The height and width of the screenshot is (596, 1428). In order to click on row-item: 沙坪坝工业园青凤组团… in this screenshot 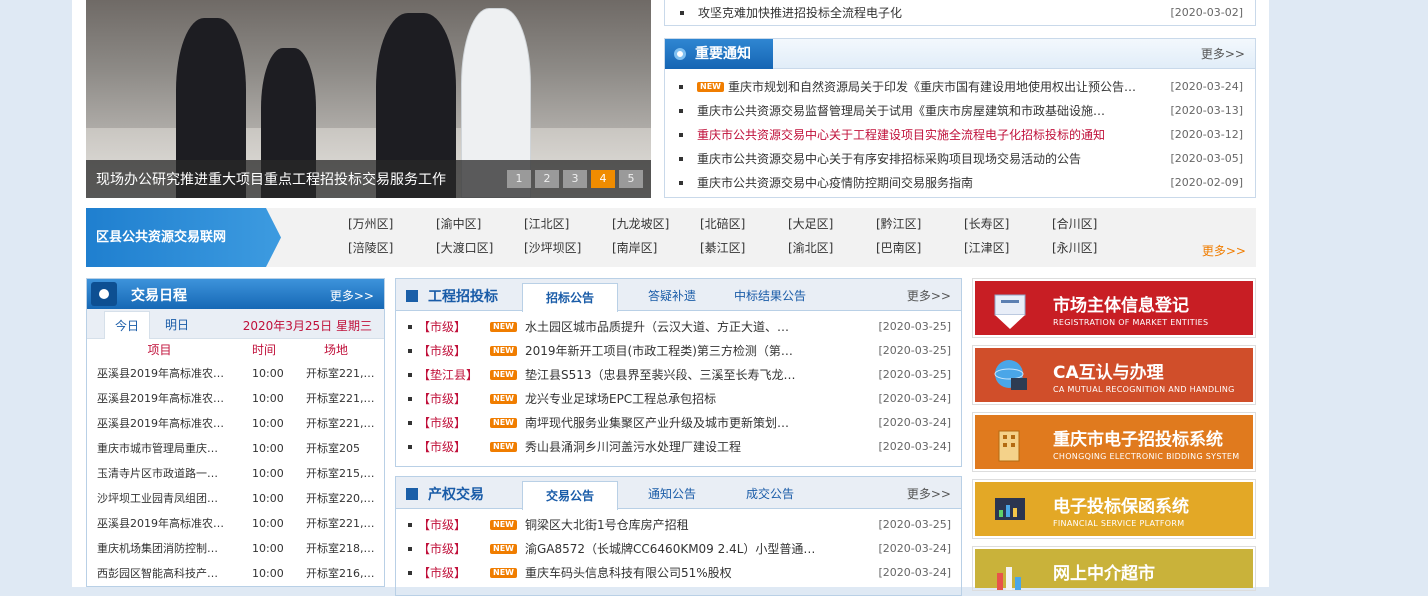, I will do `click(159, 498)`.